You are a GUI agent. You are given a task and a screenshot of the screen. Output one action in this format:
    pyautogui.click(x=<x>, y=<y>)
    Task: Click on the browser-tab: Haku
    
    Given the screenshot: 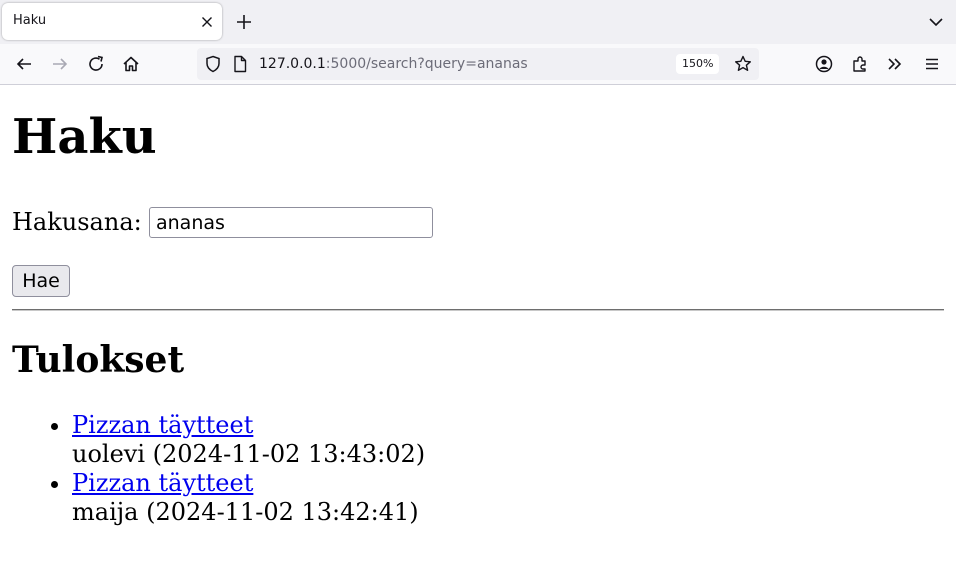 What is the action you would take?
    pyautogui.click(x=112, y=21)
    